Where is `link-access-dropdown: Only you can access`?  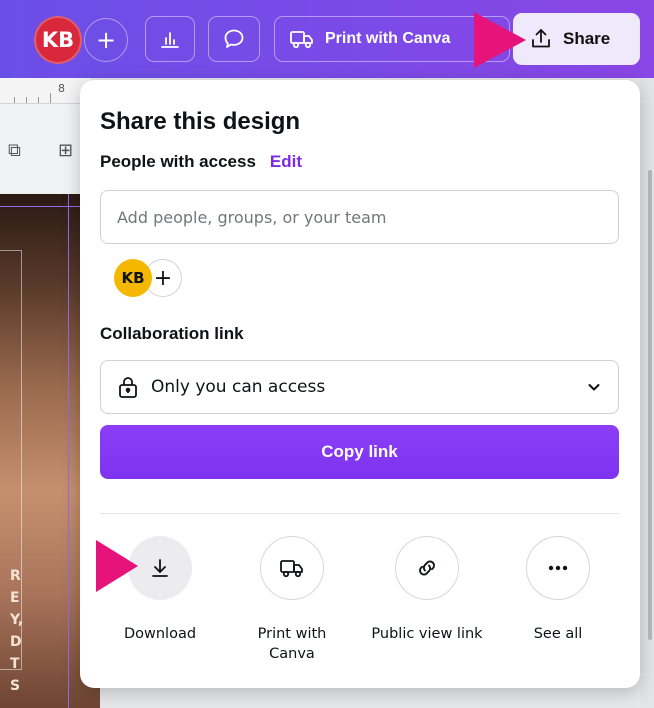
link-access-dropdown: Only you can access is located at coordinates (359, 387).